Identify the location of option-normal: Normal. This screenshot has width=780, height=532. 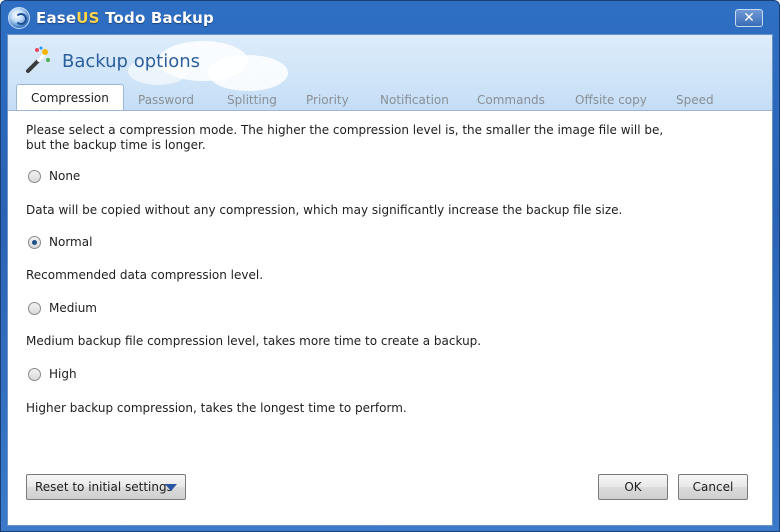
(60, 242).